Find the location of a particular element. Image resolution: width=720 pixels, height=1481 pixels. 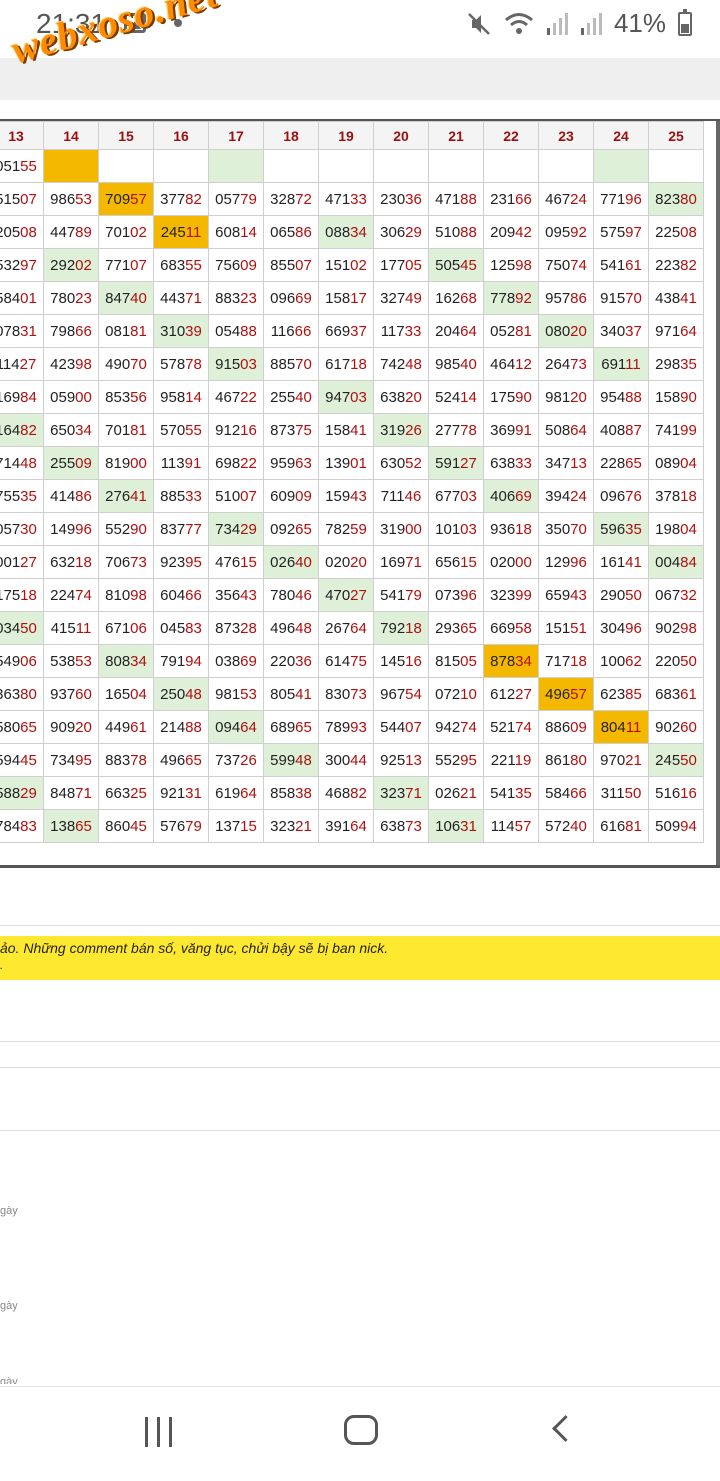

table-cell: 30496 is located at coordinates (621, 628).